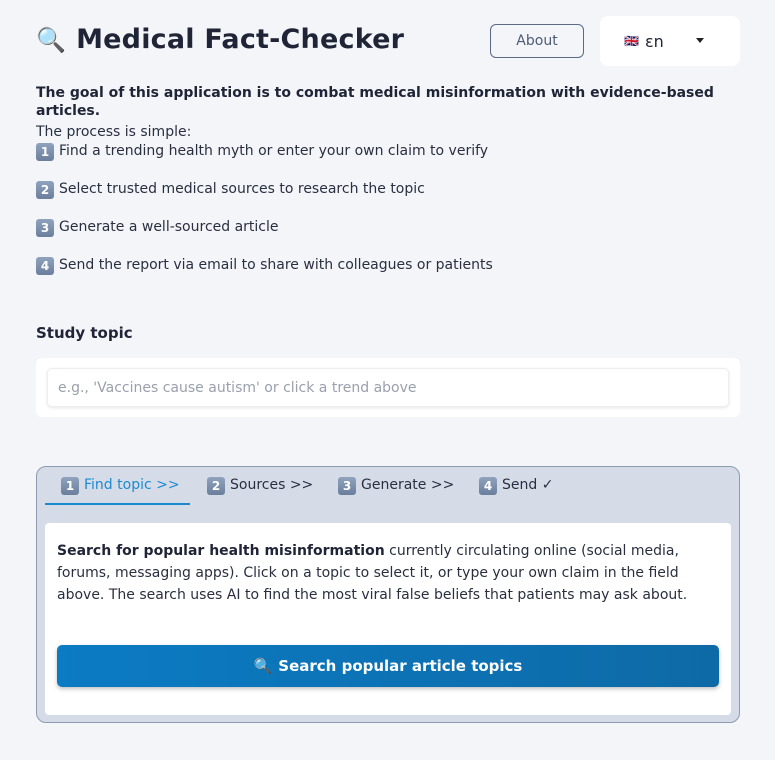 Image resolution: width=775 pixels, height=760 pixels. What do you see at coordinates (670, 41) in the screenshot?
I see `language-select: 🇬🇧 εn` at bounding box center [670, 41].